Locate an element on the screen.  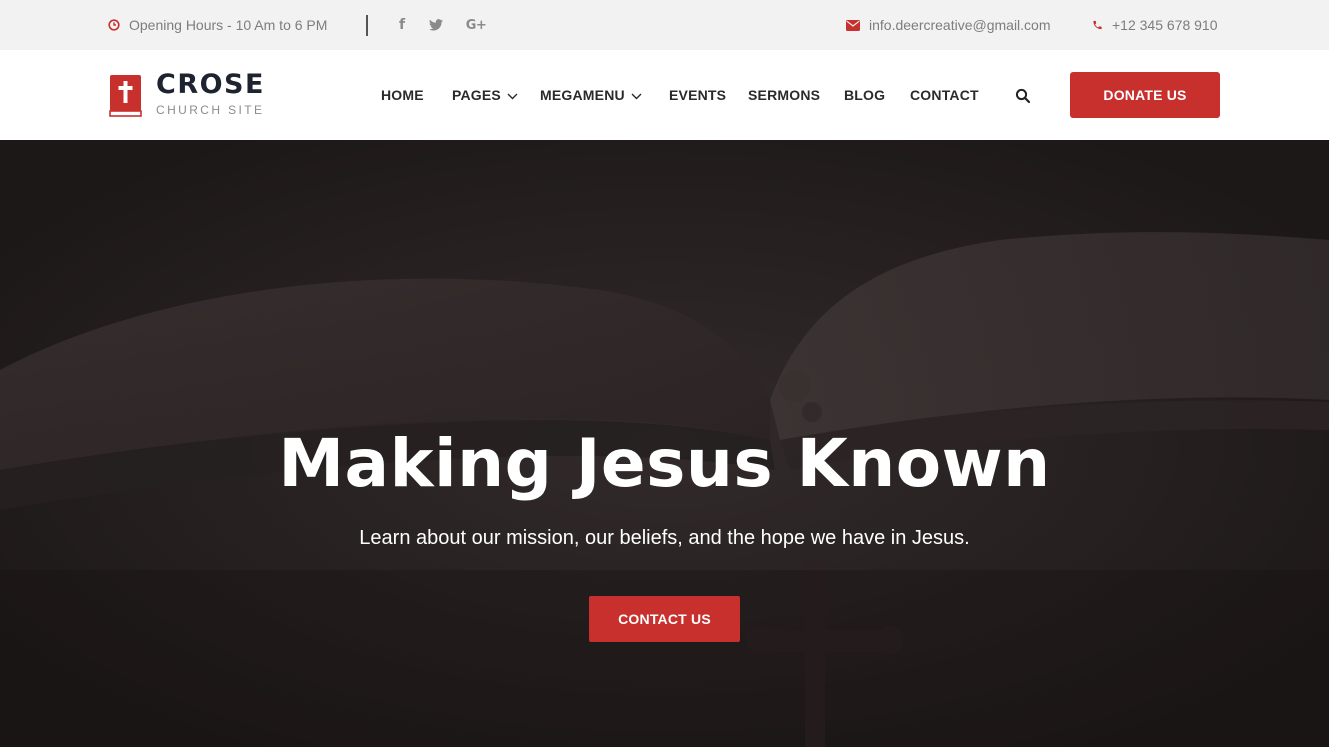
brand-title: CROSE is located at coordinates (210, 84).